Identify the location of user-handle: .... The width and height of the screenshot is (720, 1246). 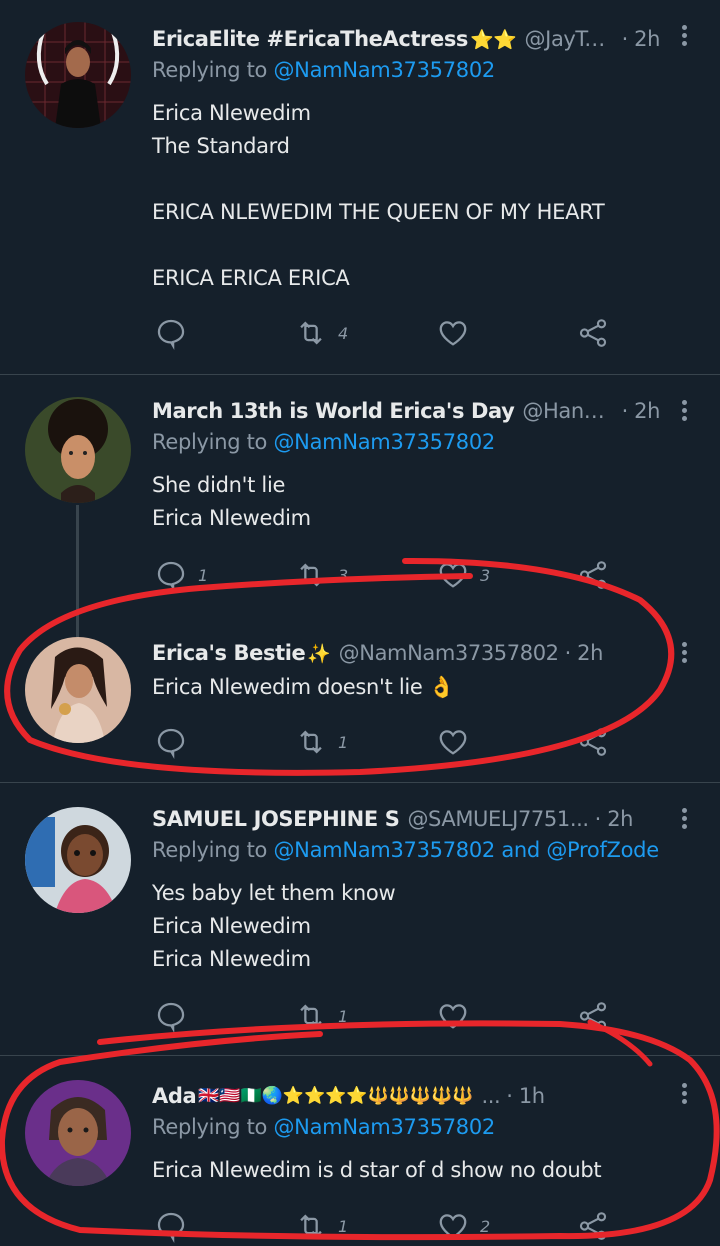
(490, 1096).